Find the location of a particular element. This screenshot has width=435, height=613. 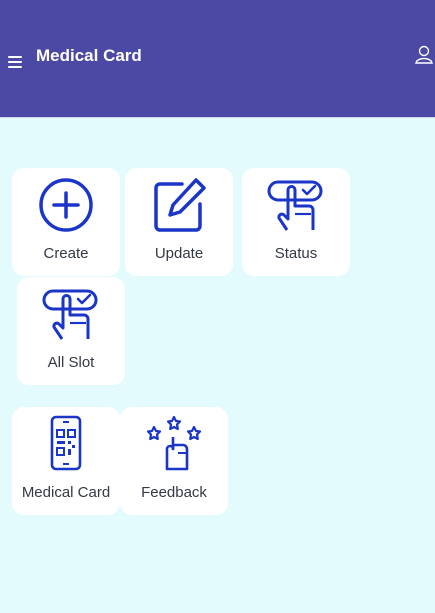

plus-circle-icon is located at coordinates (66, 205).